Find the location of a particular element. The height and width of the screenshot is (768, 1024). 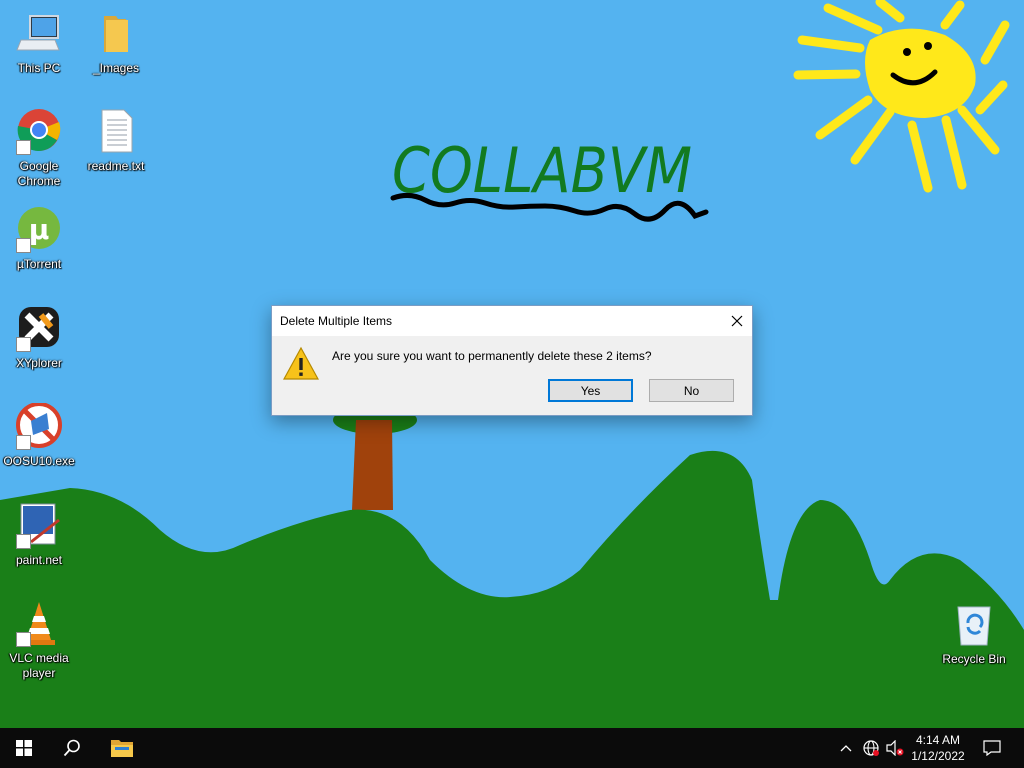

recycle-bin-desktop-icon: Recycle Bin is located at coordinates (974, 634).